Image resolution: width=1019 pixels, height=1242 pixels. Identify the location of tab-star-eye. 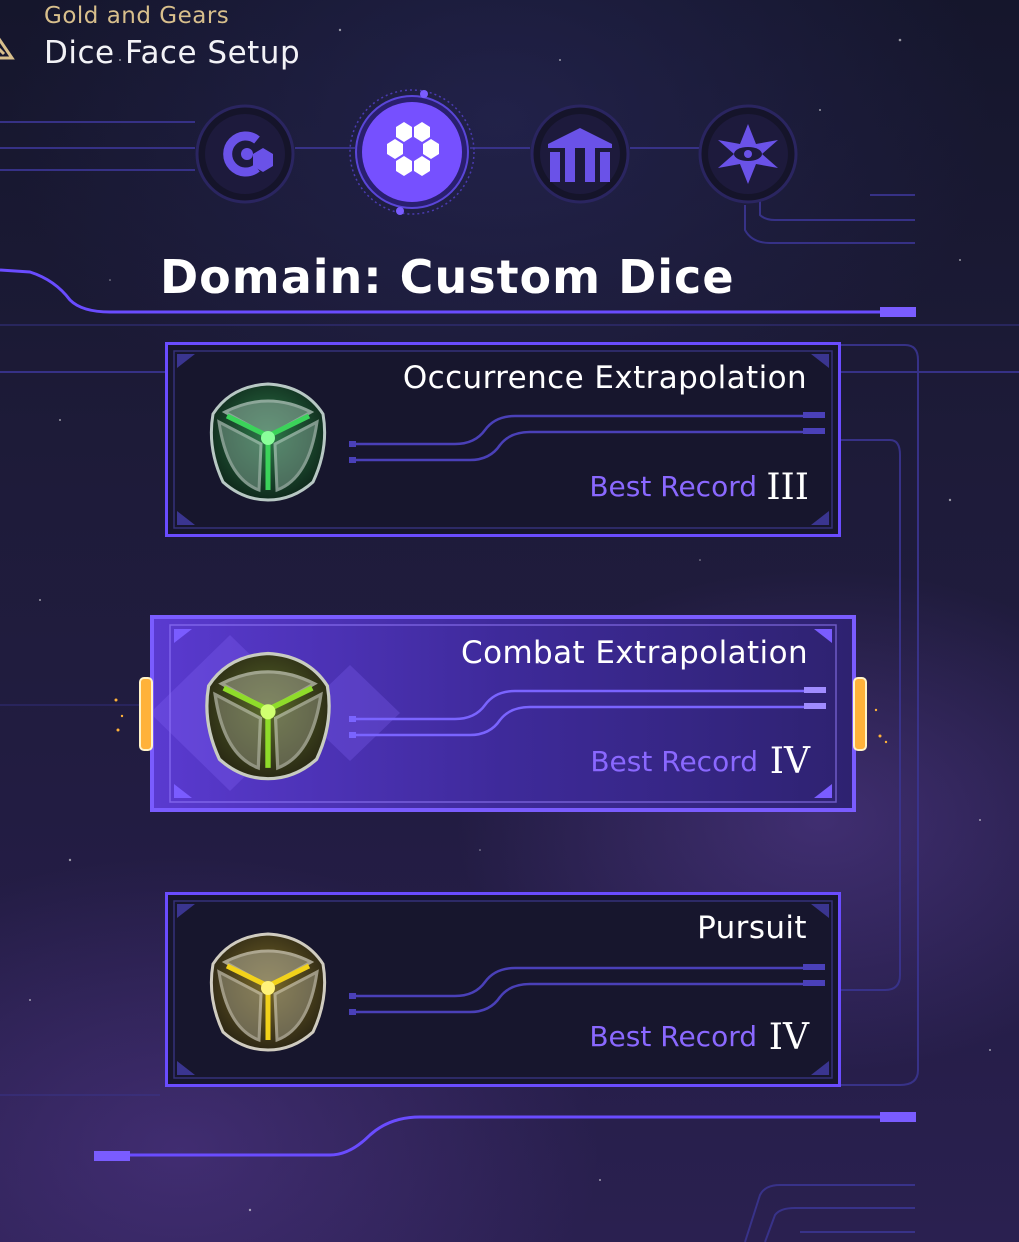
(748, 154).